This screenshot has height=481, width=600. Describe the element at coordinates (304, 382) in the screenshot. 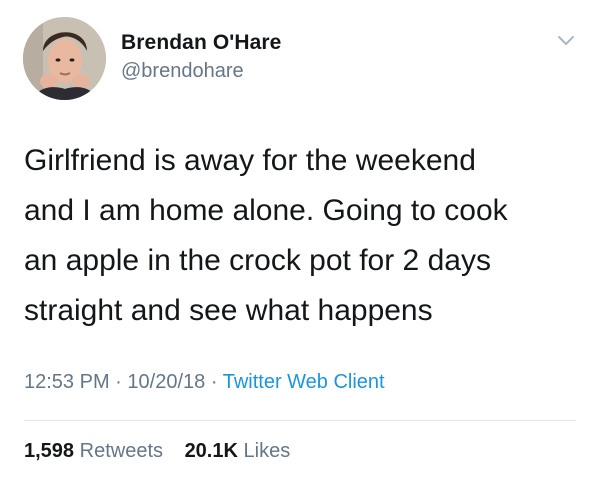

I see `tweet-source-link: Twitter Web Client` at that location.